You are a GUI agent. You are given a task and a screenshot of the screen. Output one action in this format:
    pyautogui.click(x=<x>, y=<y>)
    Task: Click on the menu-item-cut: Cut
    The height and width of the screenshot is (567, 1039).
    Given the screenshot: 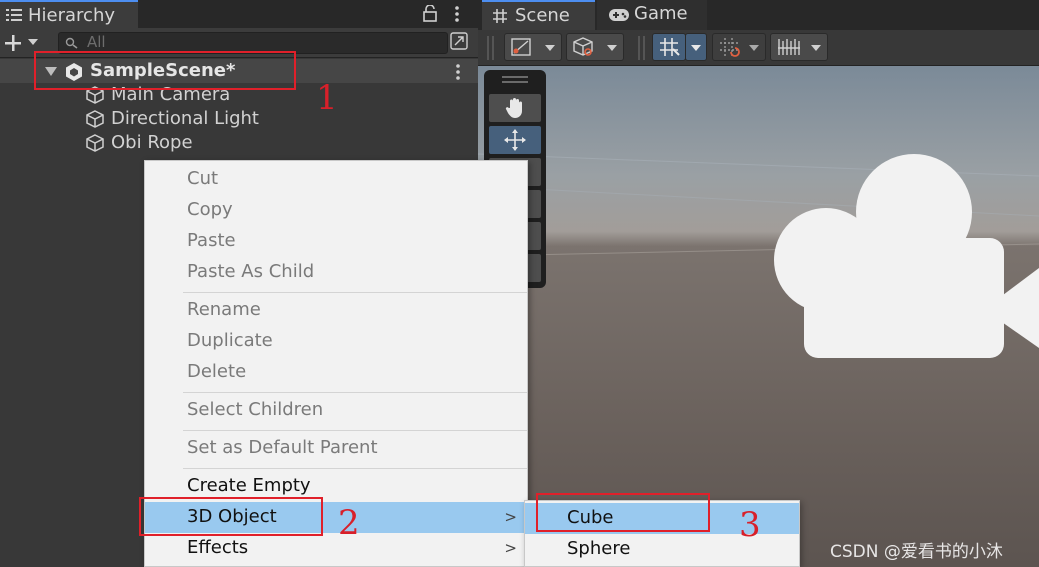 What is the action you would take?
    pyautogui.click(x=336, y=179)
    